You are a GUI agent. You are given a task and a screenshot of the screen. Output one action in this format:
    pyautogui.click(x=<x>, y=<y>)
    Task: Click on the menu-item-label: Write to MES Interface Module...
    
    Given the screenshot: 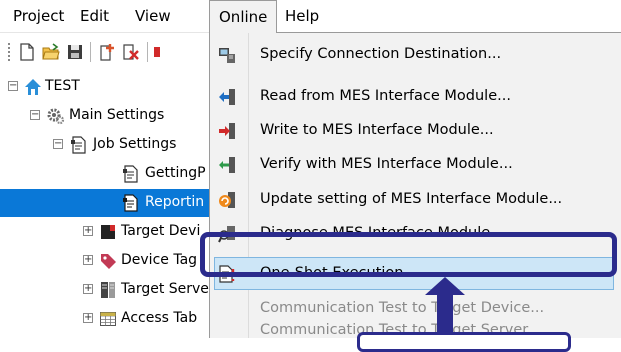 What is the action you would take?
    pyautogui.click(x=377, y=130)
    